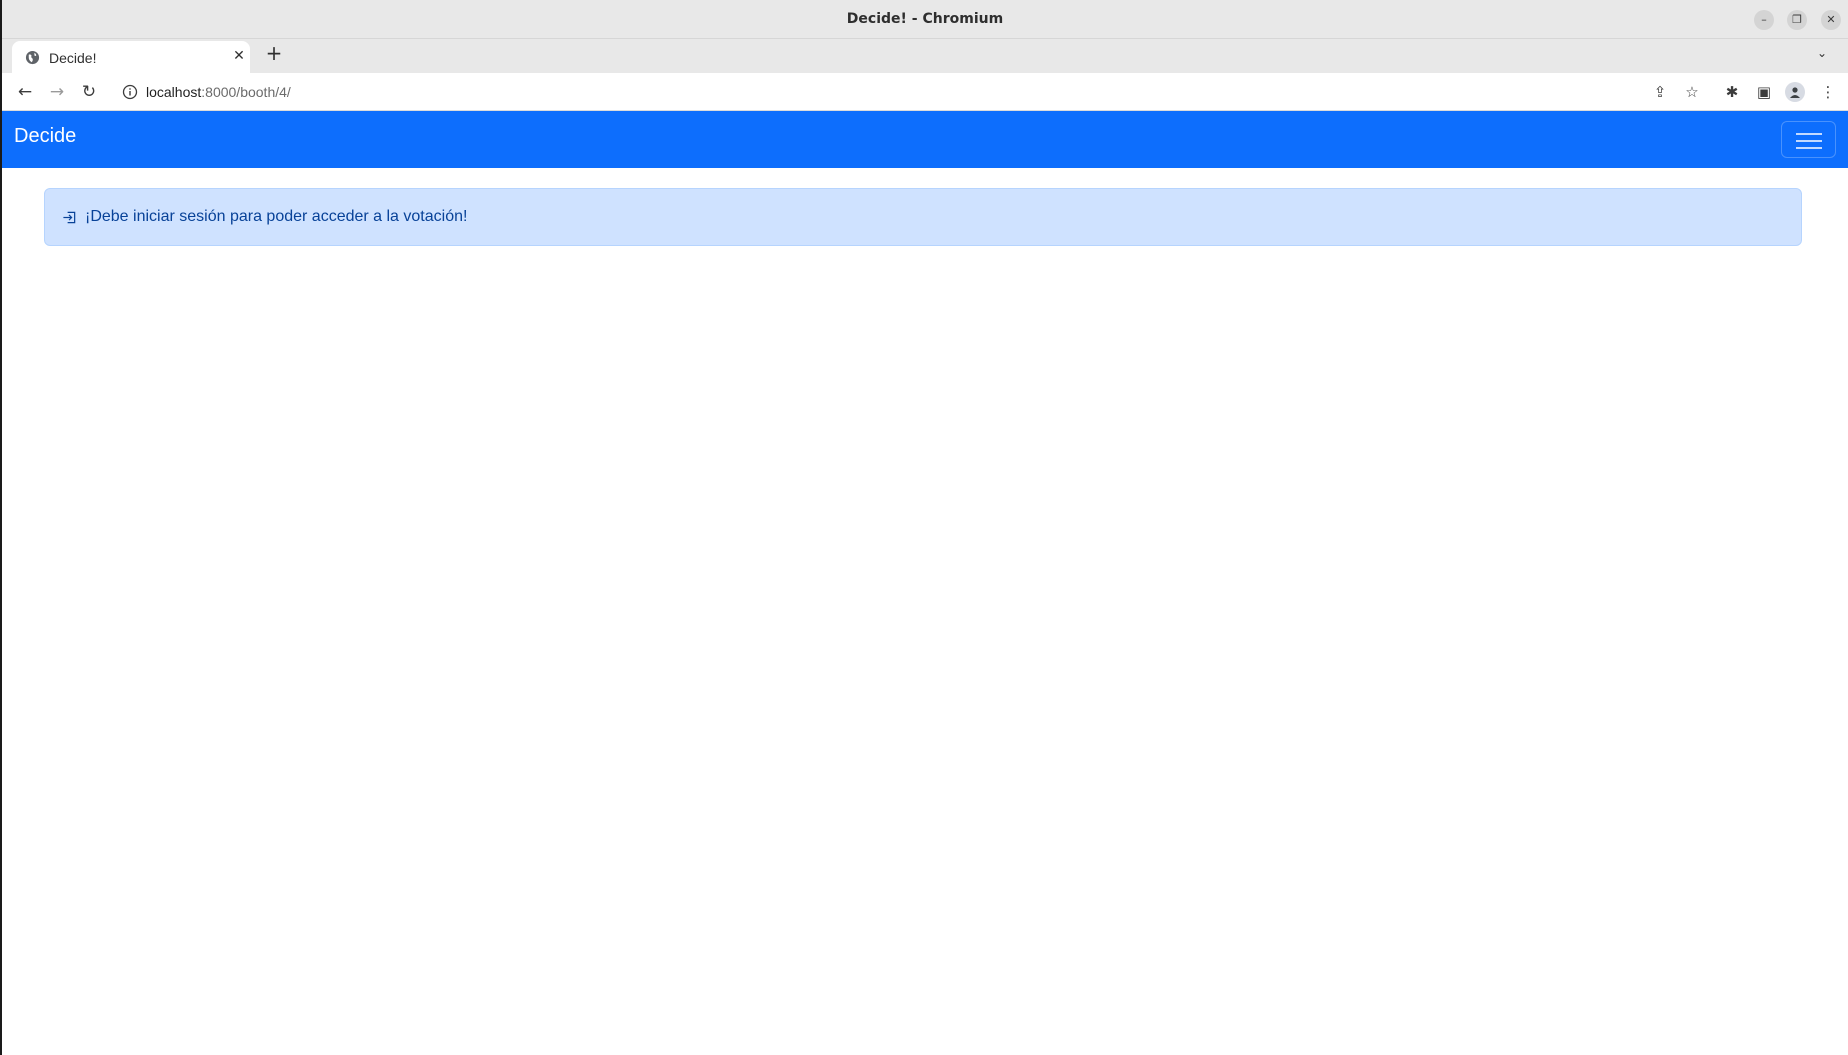 The image size is (1848, 1055). I want to click on address-bar: localhost:8000/booth/4/, so click(910, 92).